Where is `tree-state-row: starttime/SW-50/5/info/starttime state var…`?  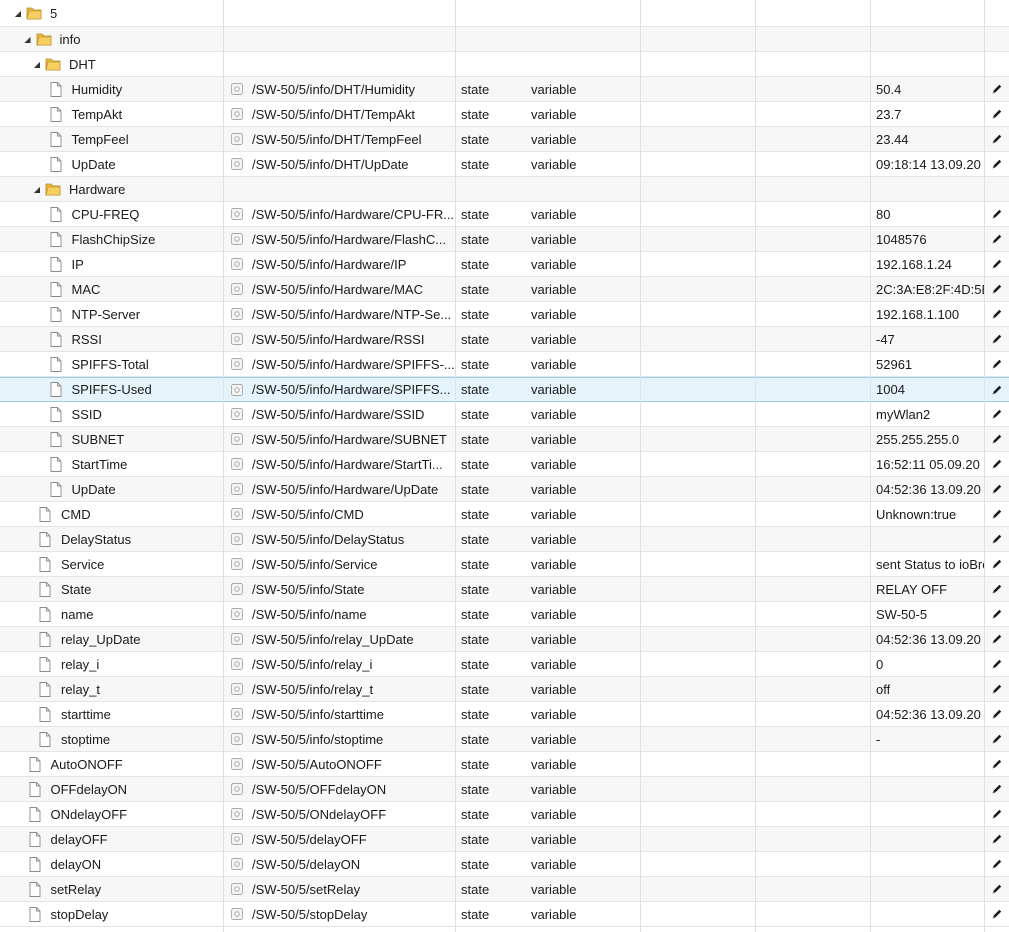
tree-state-row: starttime/SW-50/5/info/starttime state var… is located at coordinates (504, 714).